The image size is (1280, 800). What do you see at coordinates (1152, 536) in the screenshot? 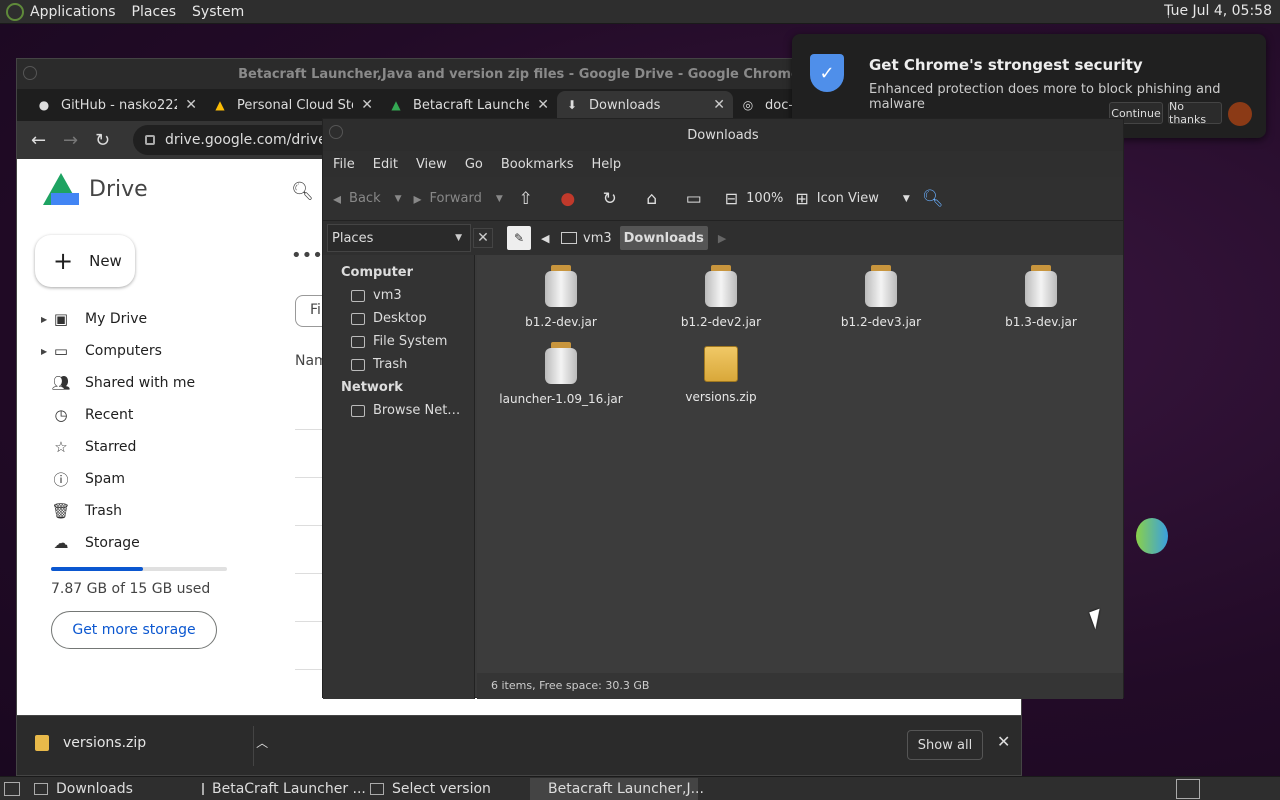
I see `desktop-widget-icon` at bounding box center [1152, 536].